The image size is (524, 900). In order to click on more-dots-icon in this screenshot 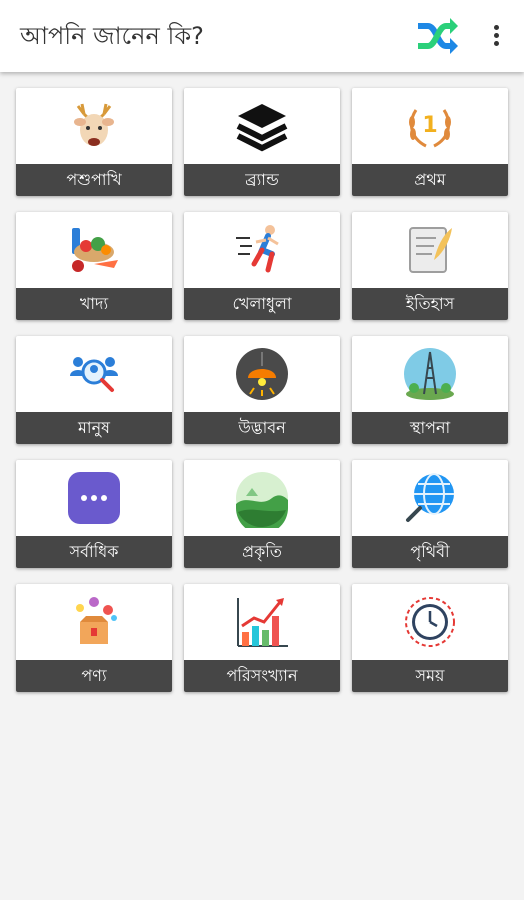, I will do `click(94, 498)`.